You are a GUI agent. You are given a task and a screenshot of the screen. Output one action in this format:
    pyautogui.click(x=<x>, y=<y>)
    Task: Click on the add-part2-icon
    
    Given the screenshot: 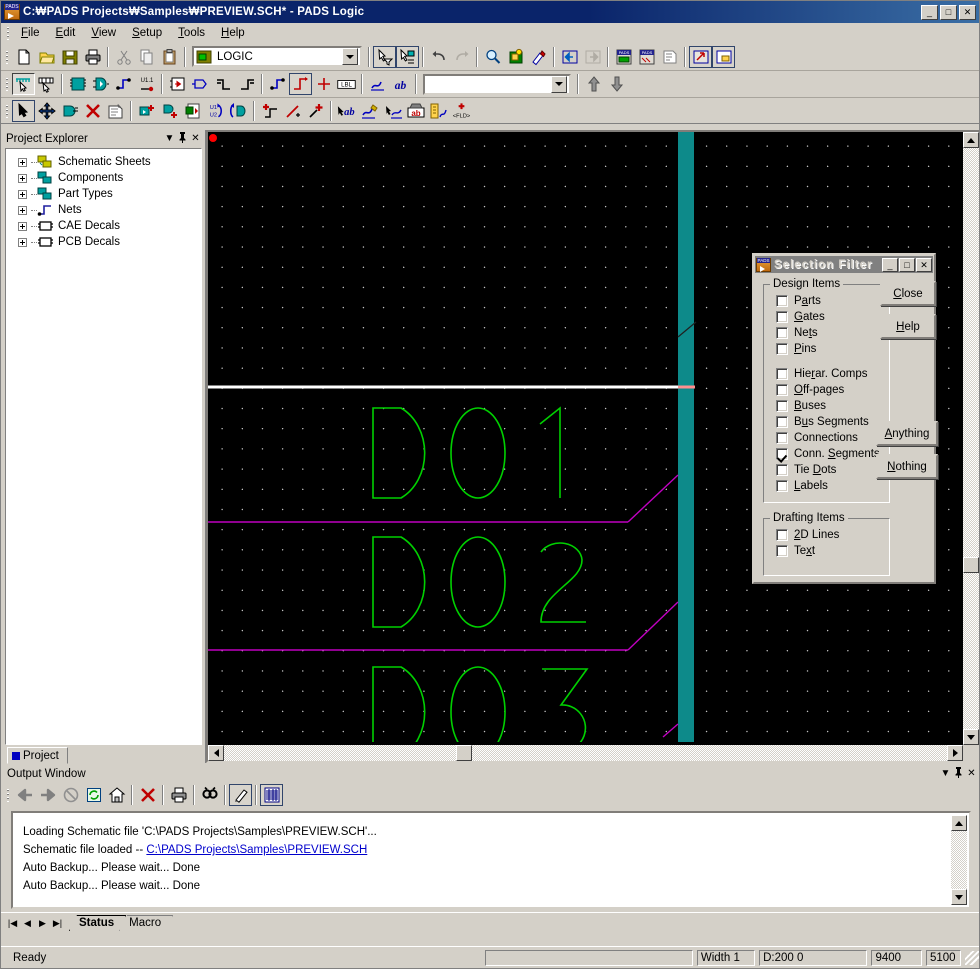 What is the action you would take?
    pyautogui.click(x=146, y=111)
    